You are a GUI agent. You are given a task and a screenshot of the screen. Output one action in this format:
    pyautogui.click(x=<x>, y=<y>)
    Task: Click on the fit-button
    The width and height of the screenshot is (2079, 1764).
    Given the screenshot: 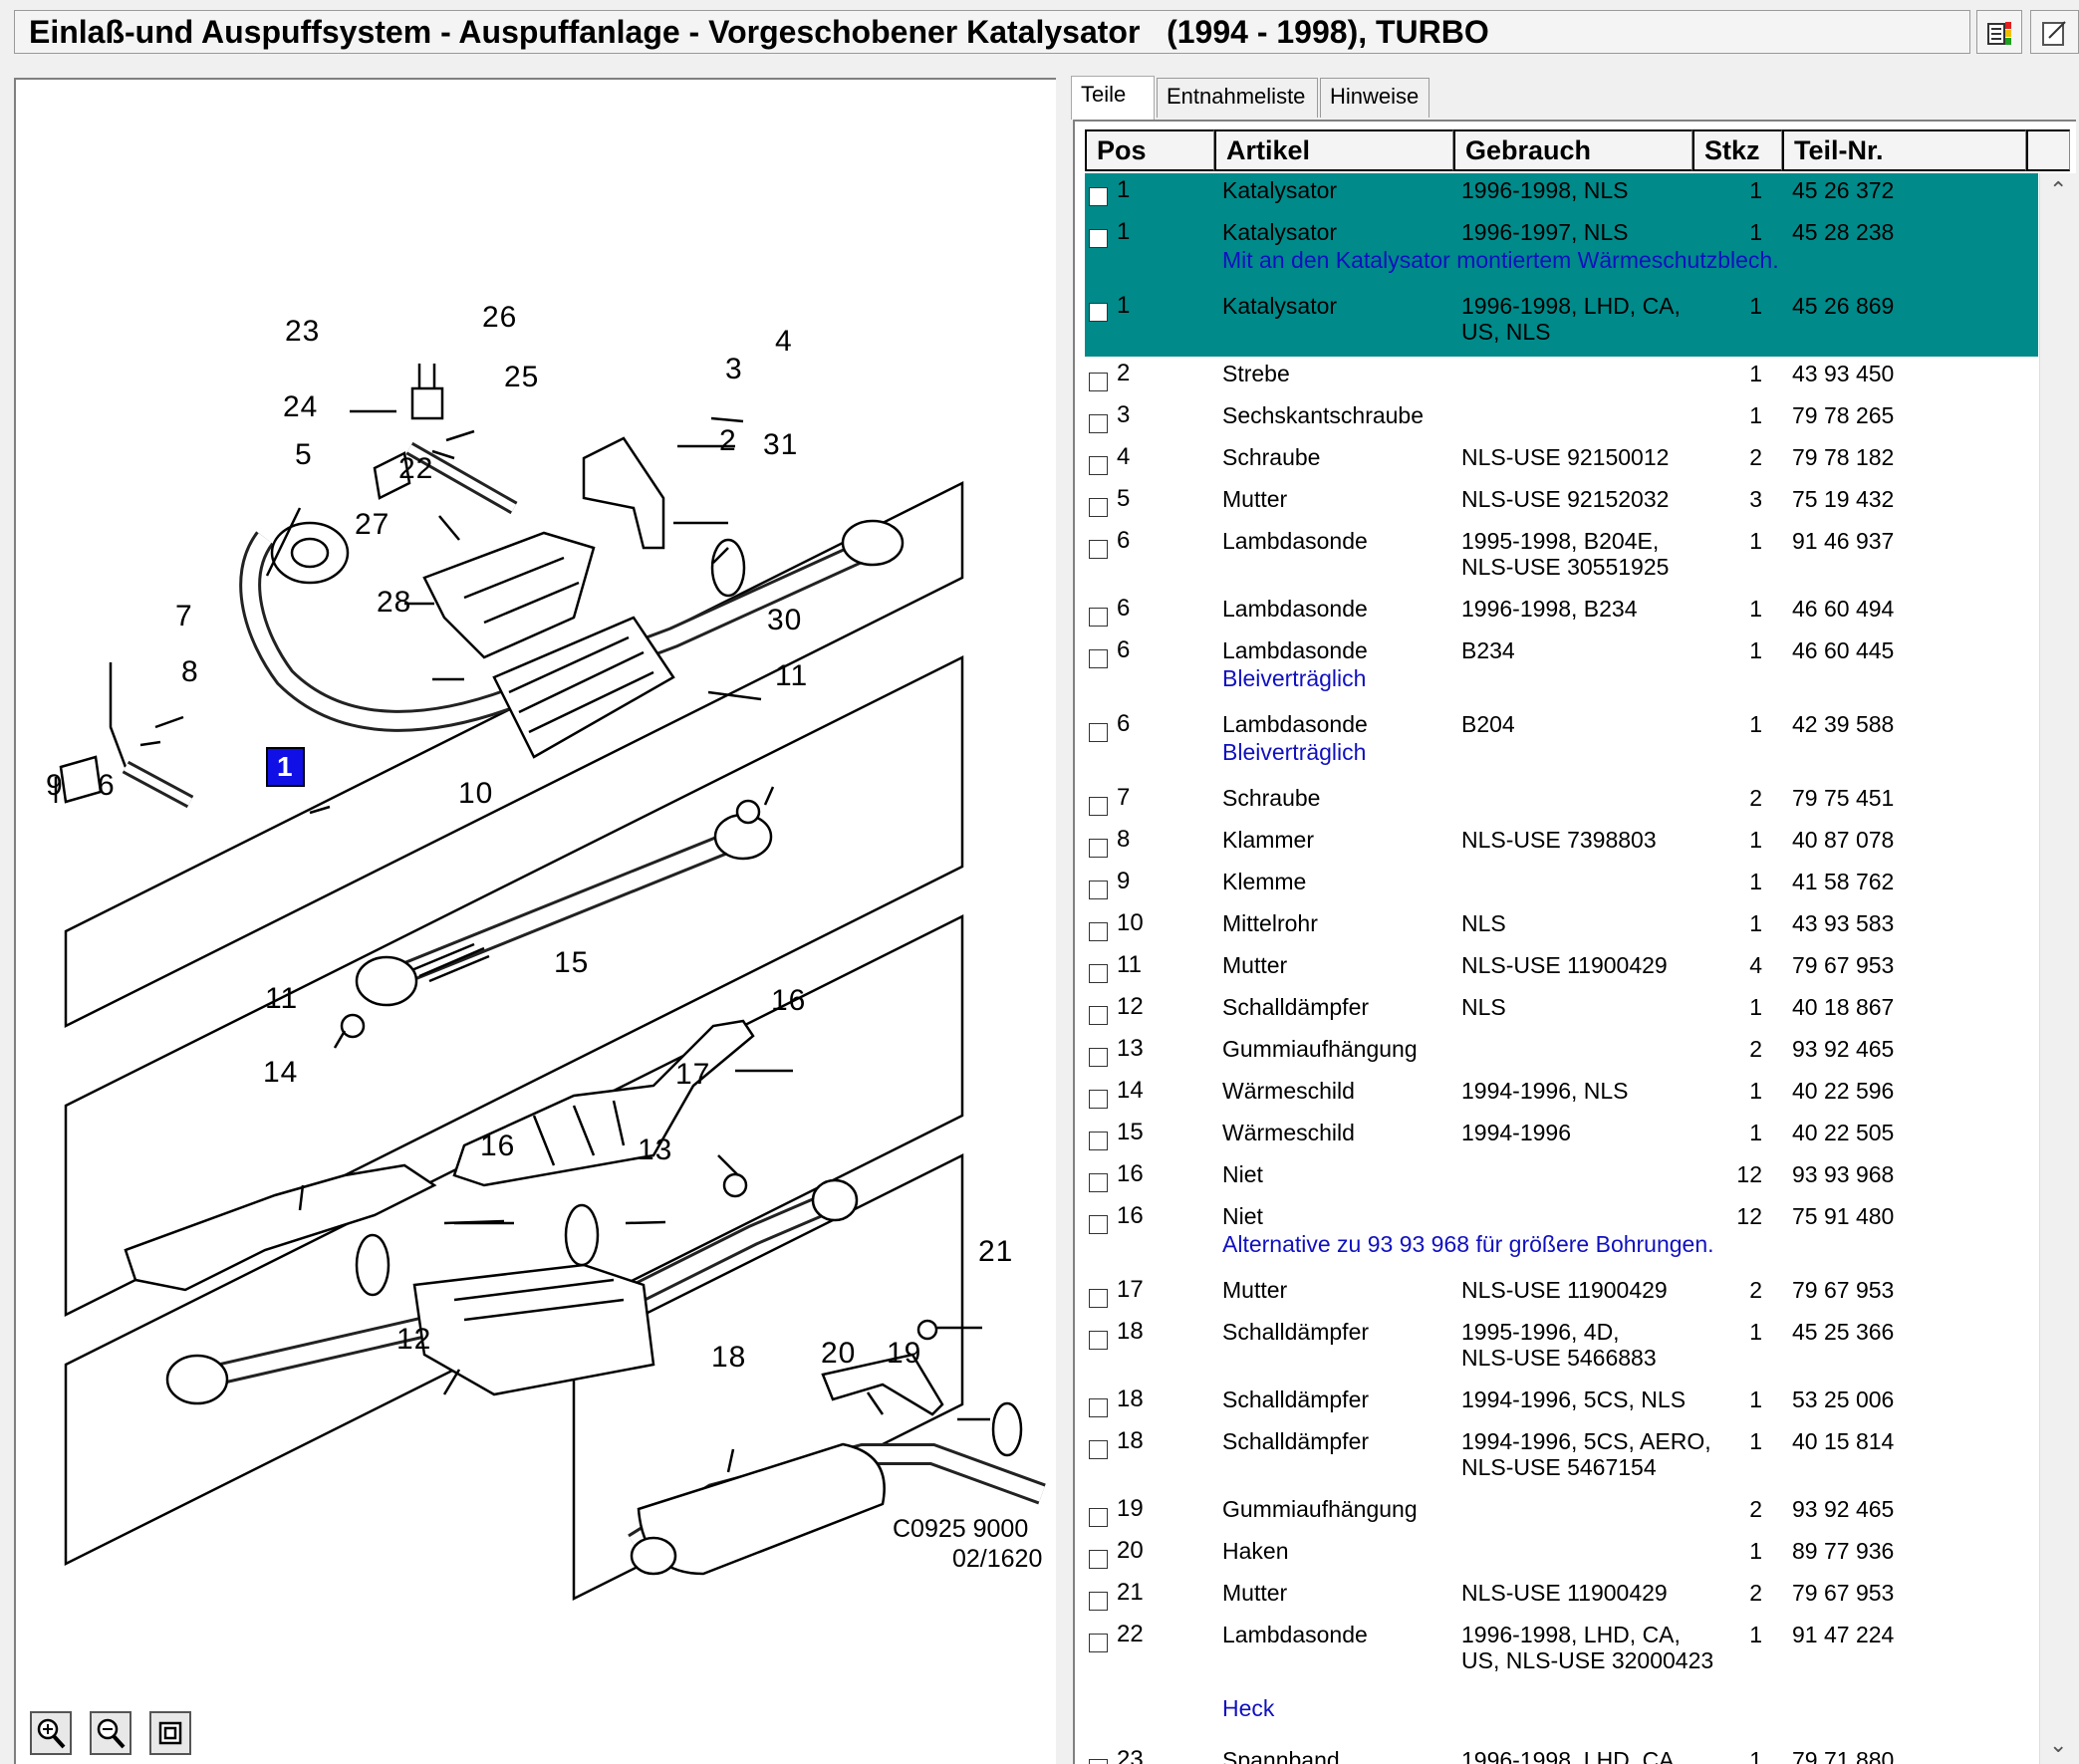 What is the action you would take?
    pyautogui.click(x=170, y=1733)
    